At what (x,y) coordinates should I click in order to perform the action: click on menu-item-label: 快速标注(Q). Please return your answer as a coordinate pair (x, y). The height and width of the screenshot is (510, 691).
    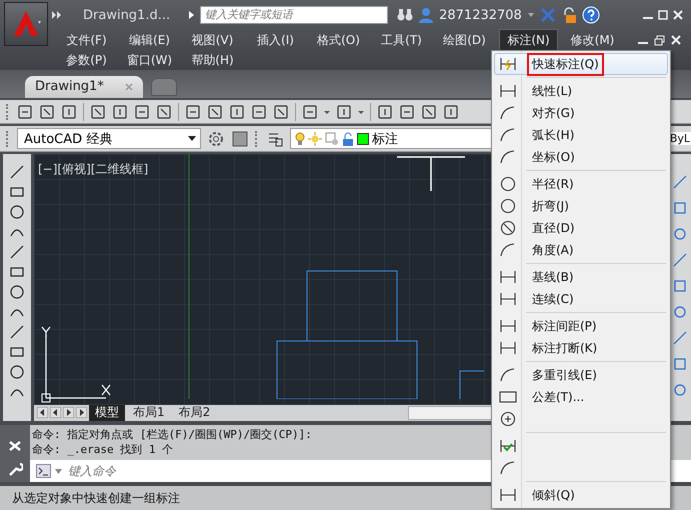
    Looking at the image, I should click on (565, 64).